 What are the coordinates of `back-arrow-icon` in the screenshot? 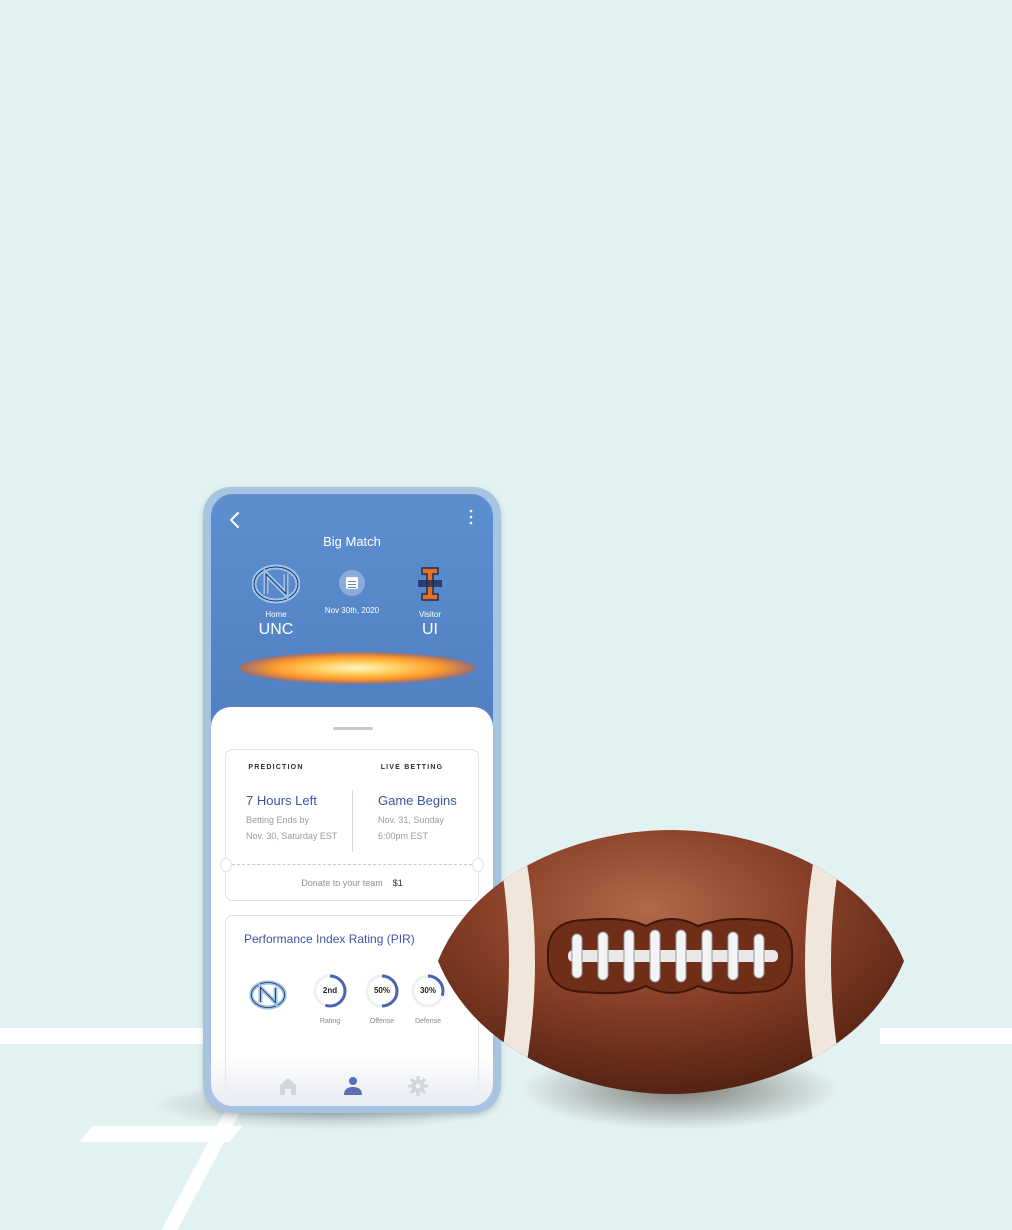 It's located at (235, 520).